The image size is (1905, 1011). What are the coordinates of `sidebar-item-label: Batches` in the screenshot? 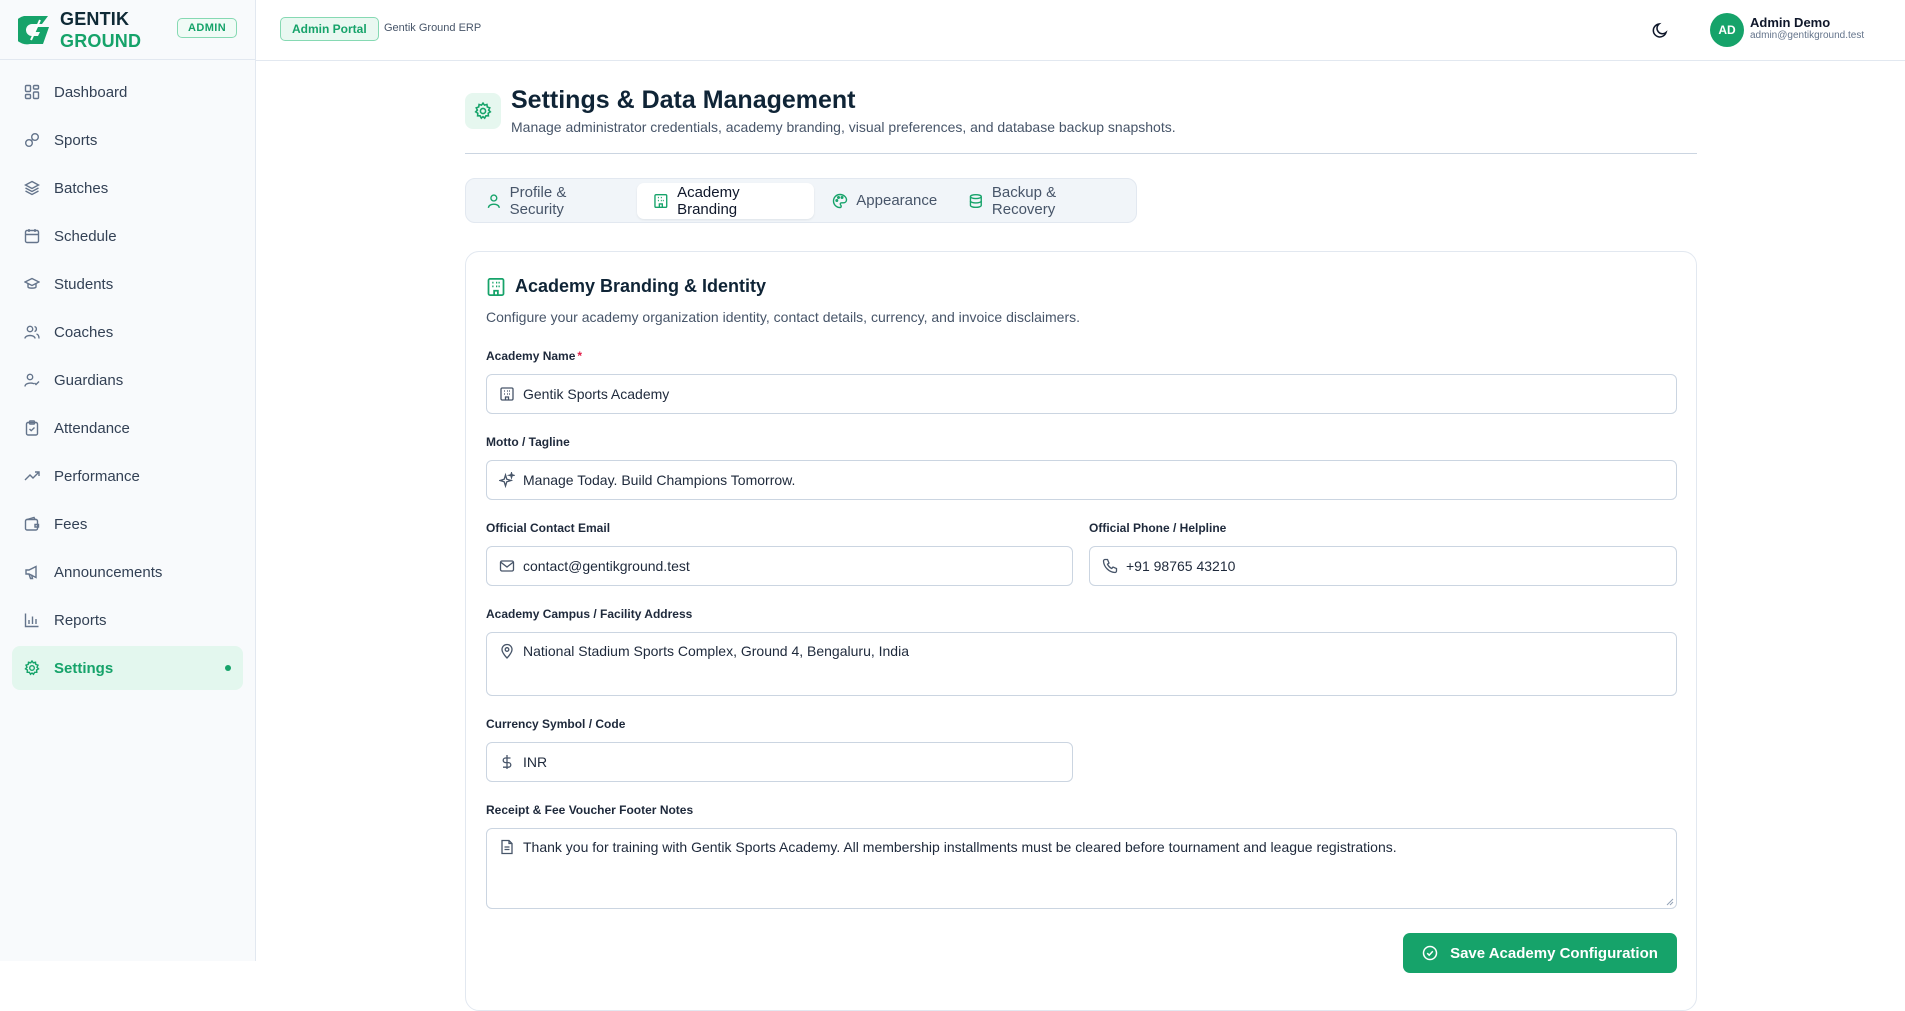 It's located at (81, 188).